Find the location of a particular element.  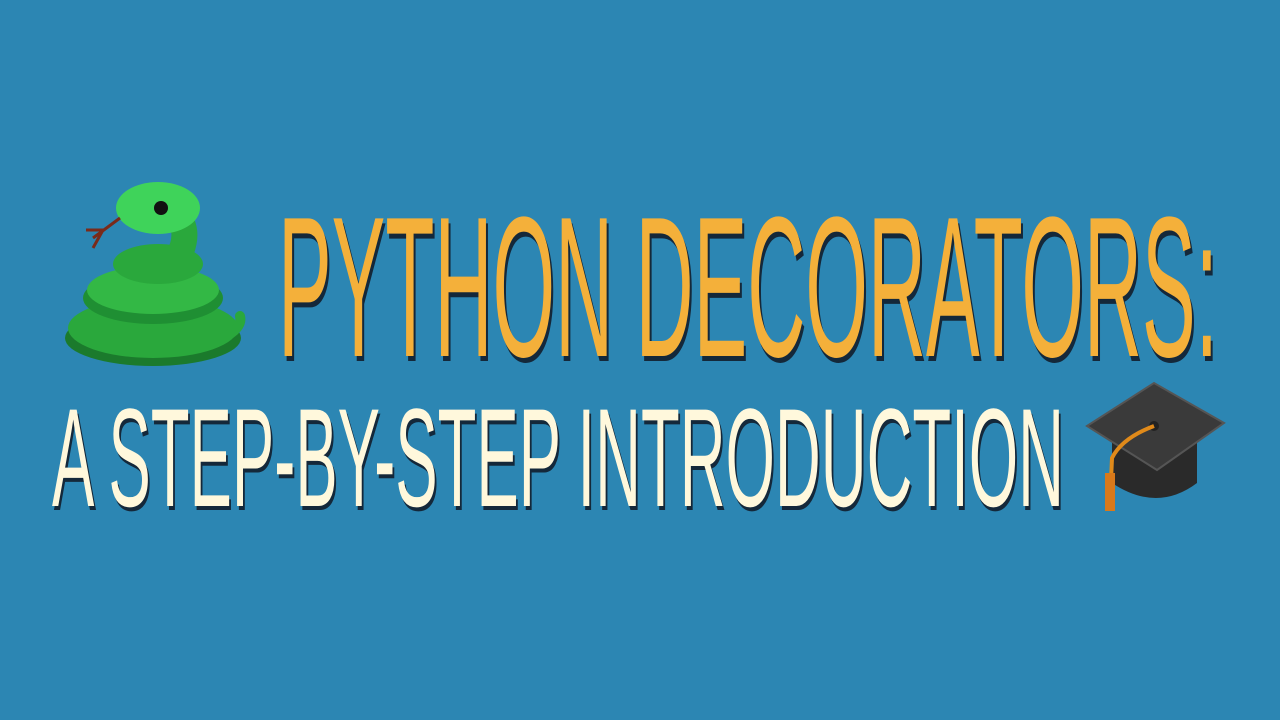

graduation-cap-icon is located at coordinates (1155, 446).